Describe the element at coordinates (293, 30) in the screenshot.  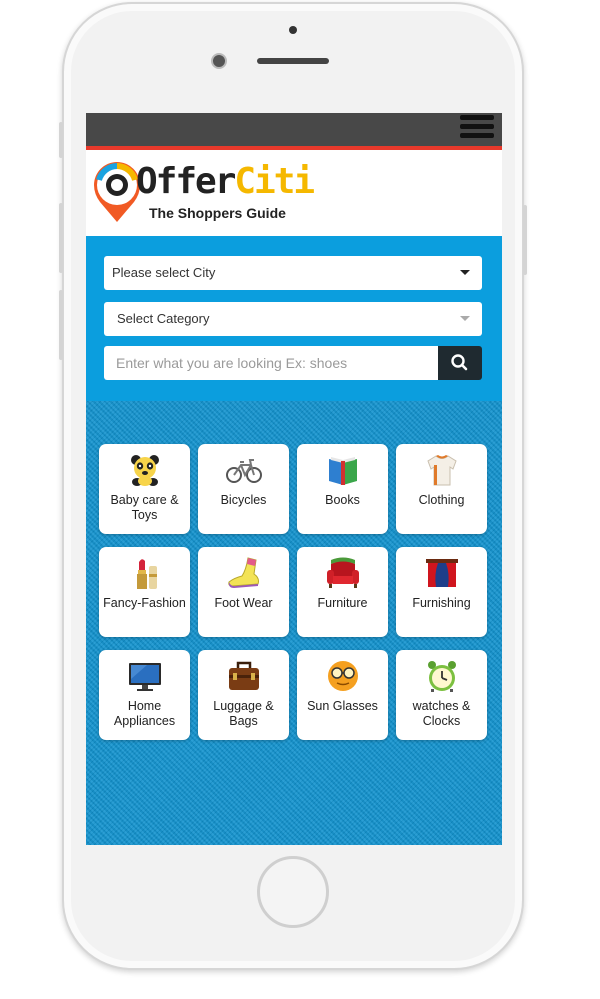
I see `proximity-sensor` at that location.